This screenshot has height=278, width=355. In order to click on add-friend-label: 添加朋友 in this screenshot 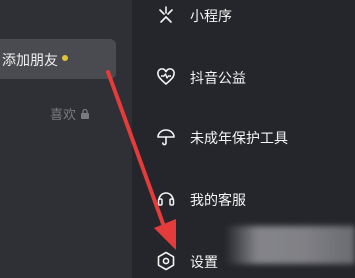, I will do `click(30, 61)`.